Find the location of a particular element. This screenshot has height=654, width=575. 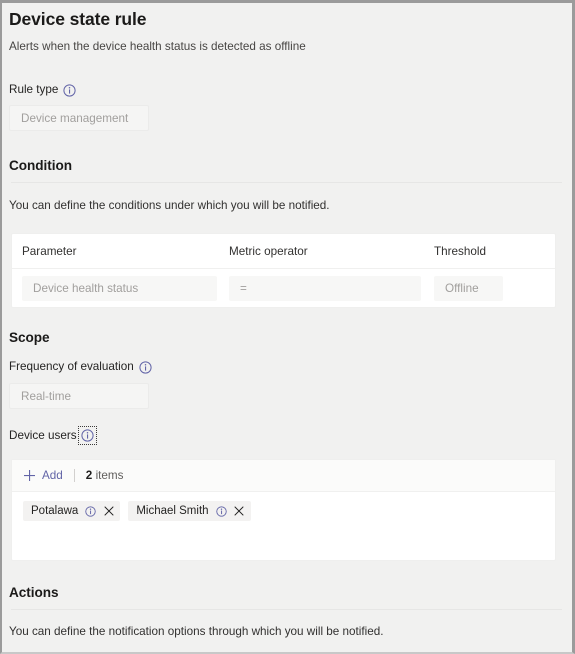

rule-type-label-group: Rule type is located at coordinates (286, 90).